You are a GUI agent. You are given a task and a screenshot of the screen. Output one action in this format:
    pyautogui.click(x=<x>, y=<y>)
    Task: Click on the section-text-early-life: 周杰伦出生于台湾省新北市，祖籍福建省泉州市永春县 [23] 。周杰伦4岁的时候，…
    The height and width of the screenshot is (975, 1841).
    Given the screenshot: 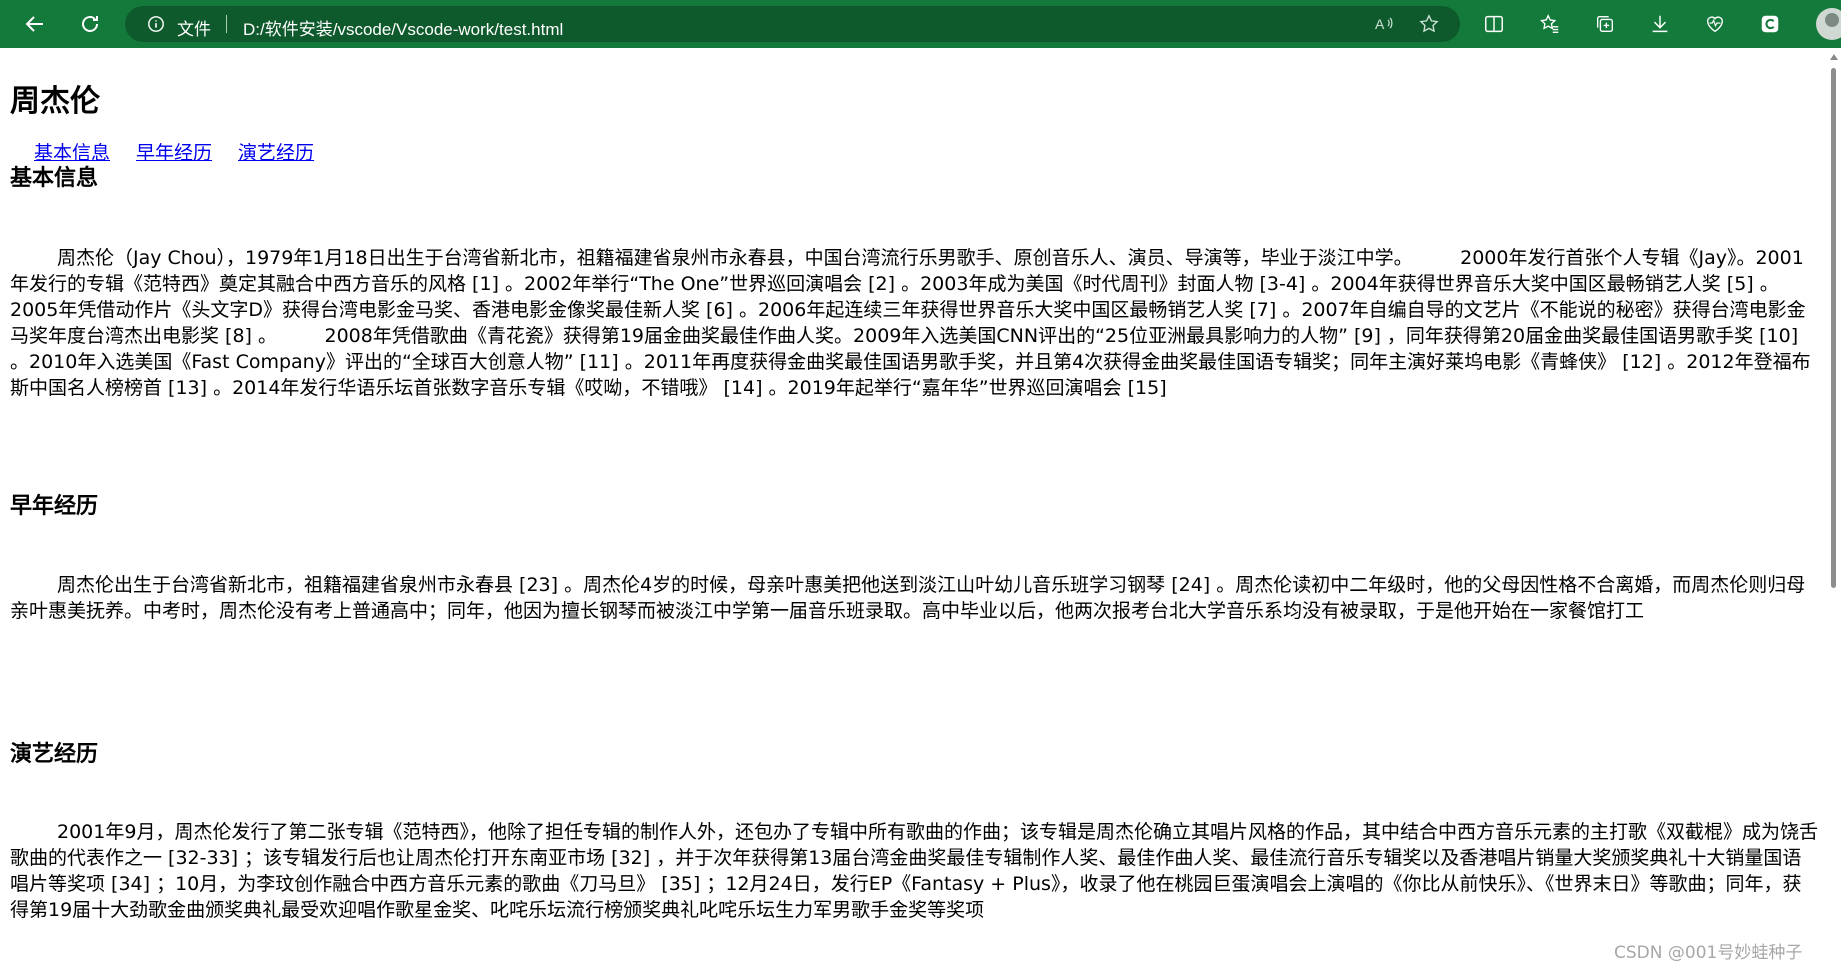 What is the action you would take?
    pyautogui.click(x=908, y=598)
    